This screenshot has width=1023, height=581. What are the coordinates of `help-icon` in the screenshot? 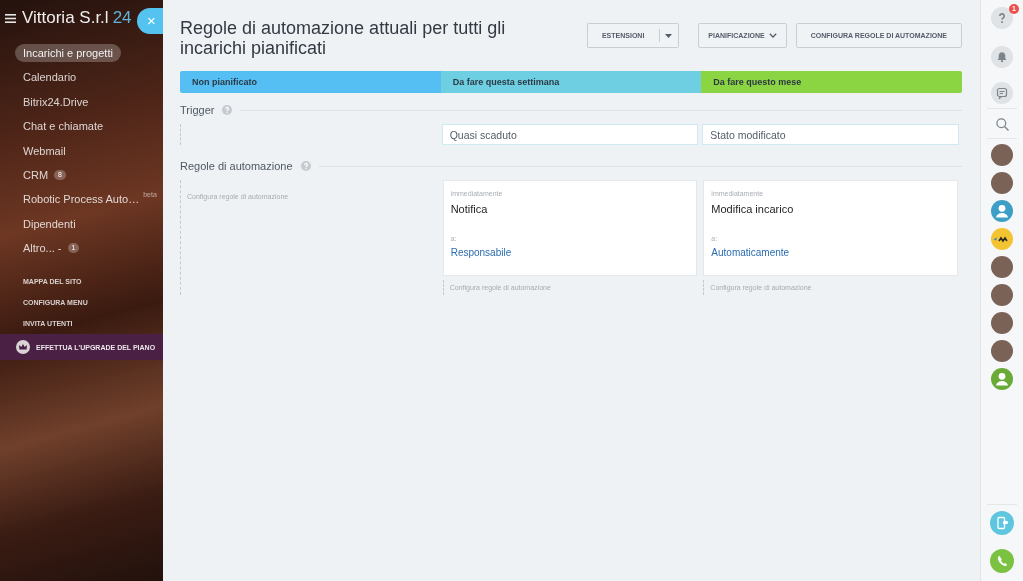 It's located at (1002, 18).